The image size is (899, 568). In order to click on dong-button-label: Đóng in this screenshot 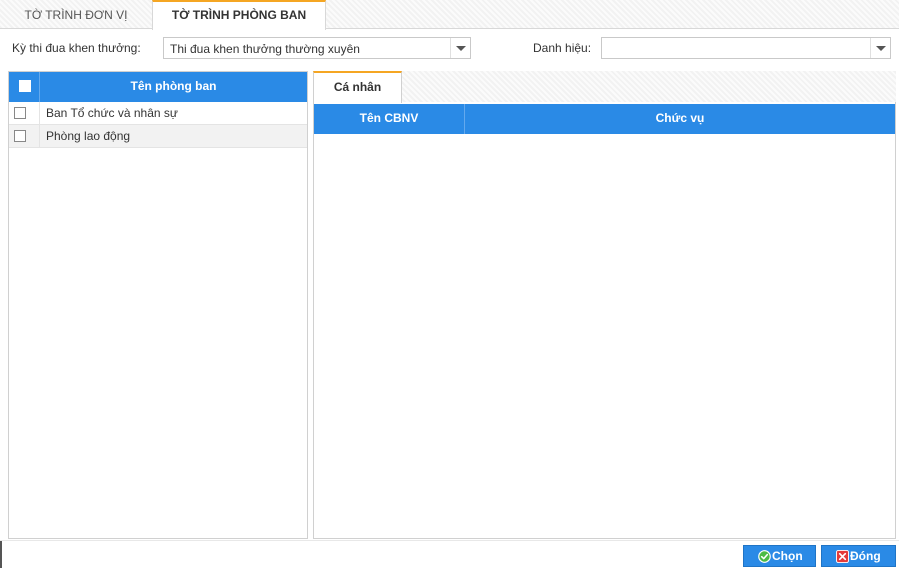, I will do `click(865, 556)`.